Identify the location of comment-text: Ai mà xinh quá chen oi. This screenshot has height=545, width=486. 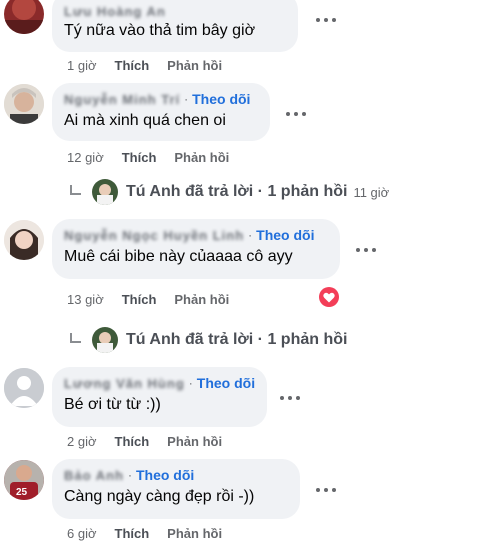
(145, 120).